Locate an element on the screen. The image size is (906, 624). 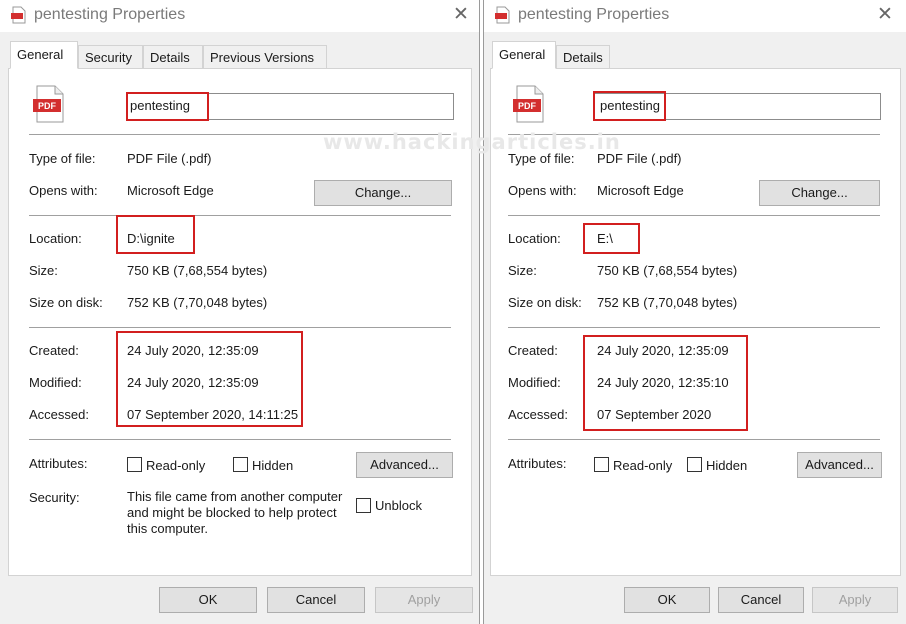
unblock-label: Unblock is located at coordinates (398, 505).